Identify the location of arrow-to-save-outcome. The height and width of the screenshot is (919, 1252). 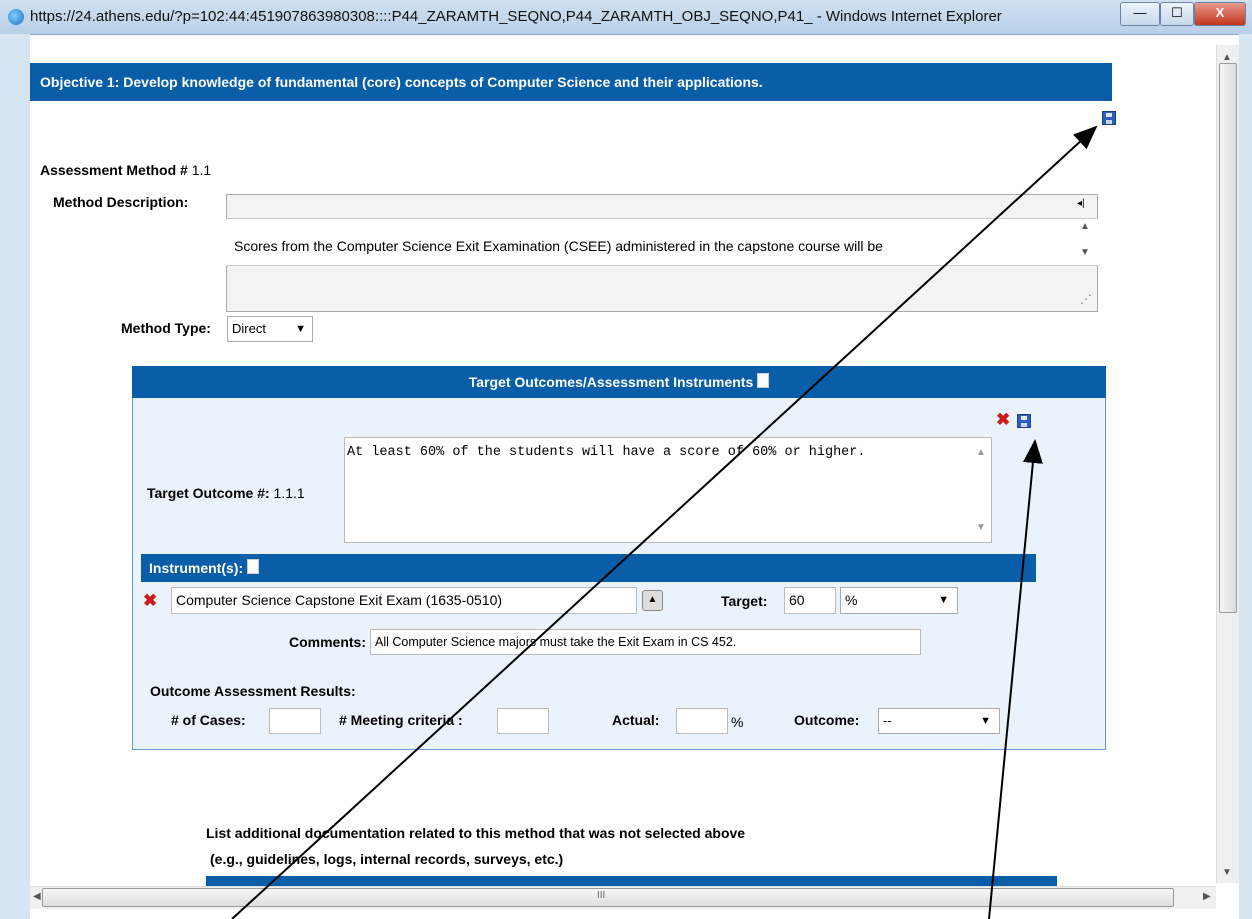
(1015, 679).